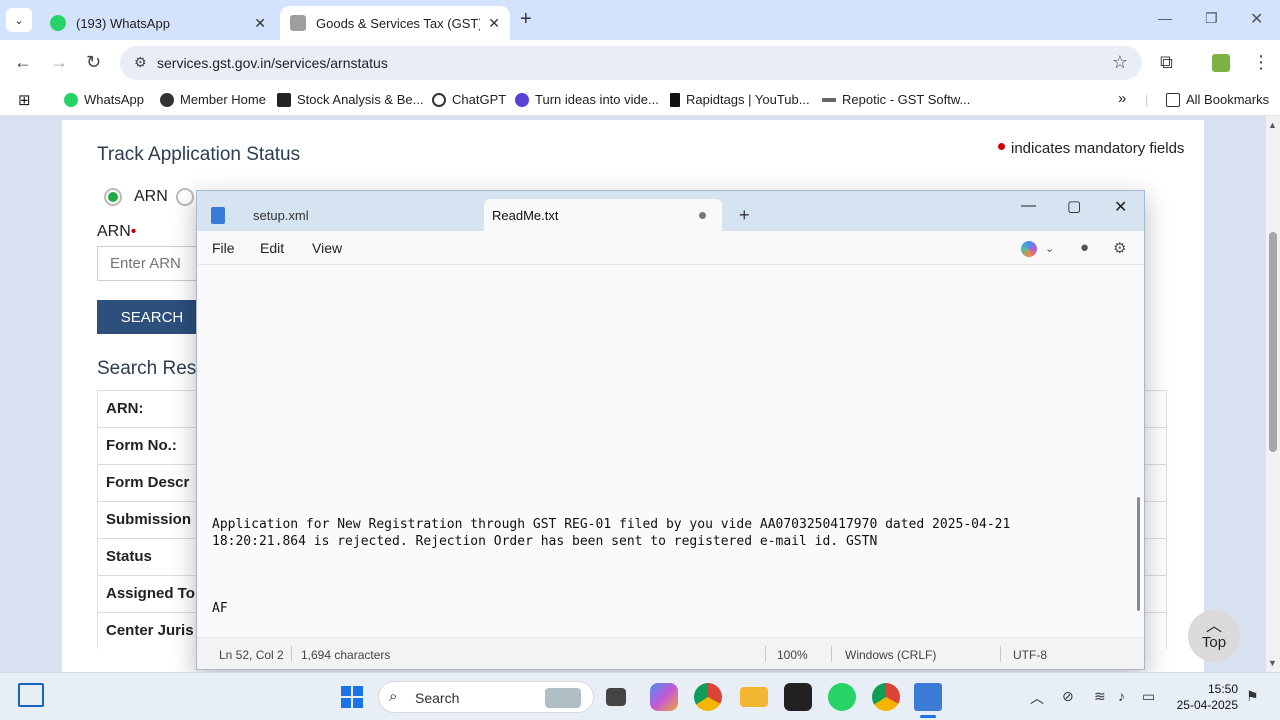  I want to click on radio-selected-icon, so click(113, 197).